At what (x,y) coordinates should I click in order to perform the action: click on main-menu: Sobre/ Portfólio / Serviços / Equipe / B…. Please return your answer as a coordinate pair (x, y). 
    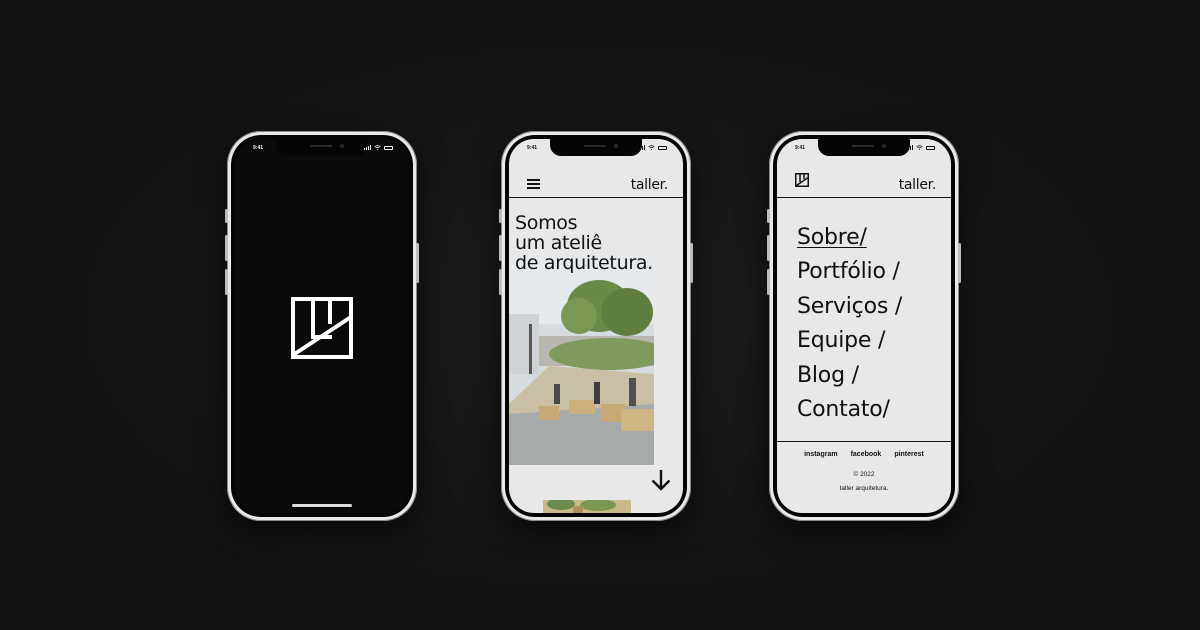
    Looking at the image, I should click on (849, 324).